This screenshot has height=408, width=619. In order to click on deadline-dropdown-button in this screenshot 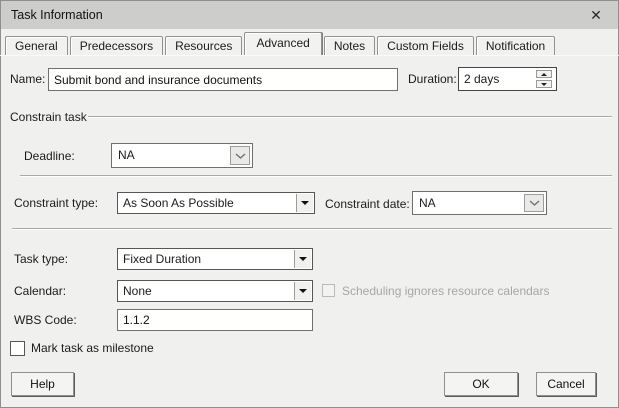, I will do `click(240, 155)`.